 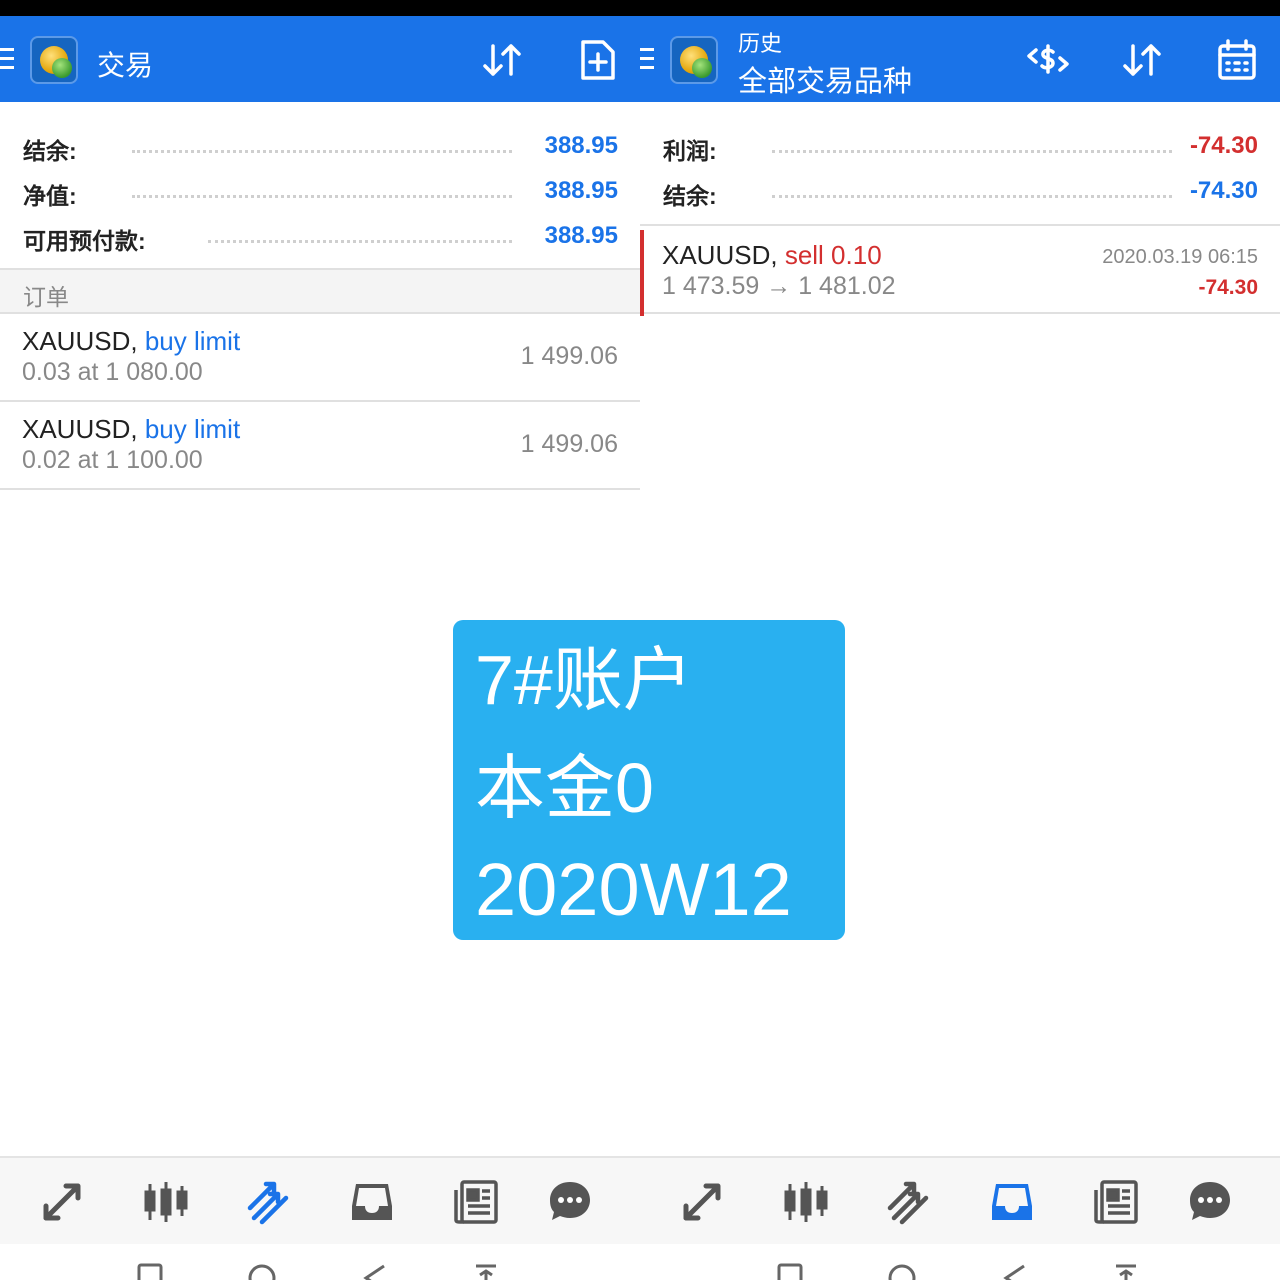 I want to click on order-detail: 0.02 at 1 100.00, so click(x=112, y=460).